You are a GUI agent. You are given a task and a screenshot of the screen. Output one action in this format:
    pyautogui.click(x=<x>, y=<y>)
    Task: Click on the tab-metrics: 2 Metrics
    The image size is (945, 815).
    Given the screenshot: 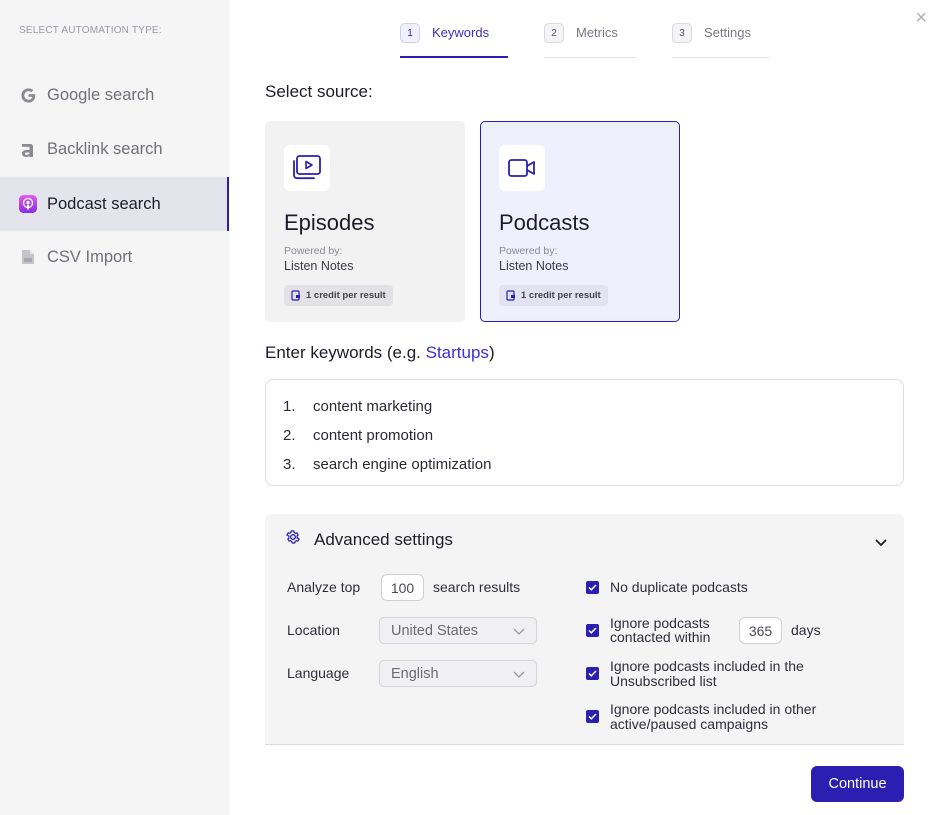 What is the action you would take?
    pyautogui.click(x=590, y=40)
    